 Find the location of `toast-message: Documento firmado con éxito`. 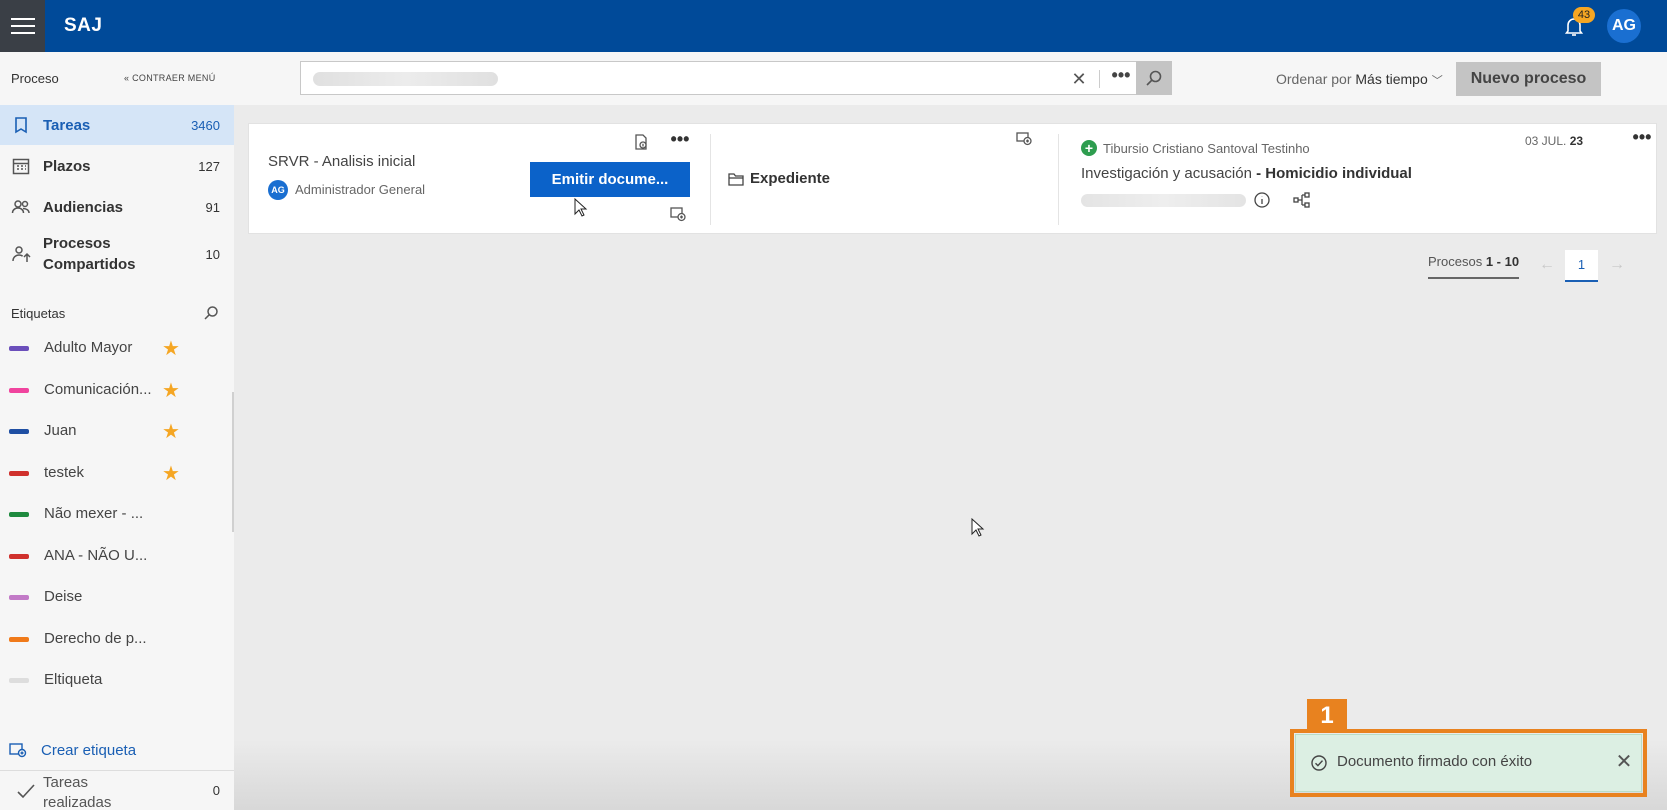

toast-message: Documento firmado con éxito is located at coordinates (1435, 761).